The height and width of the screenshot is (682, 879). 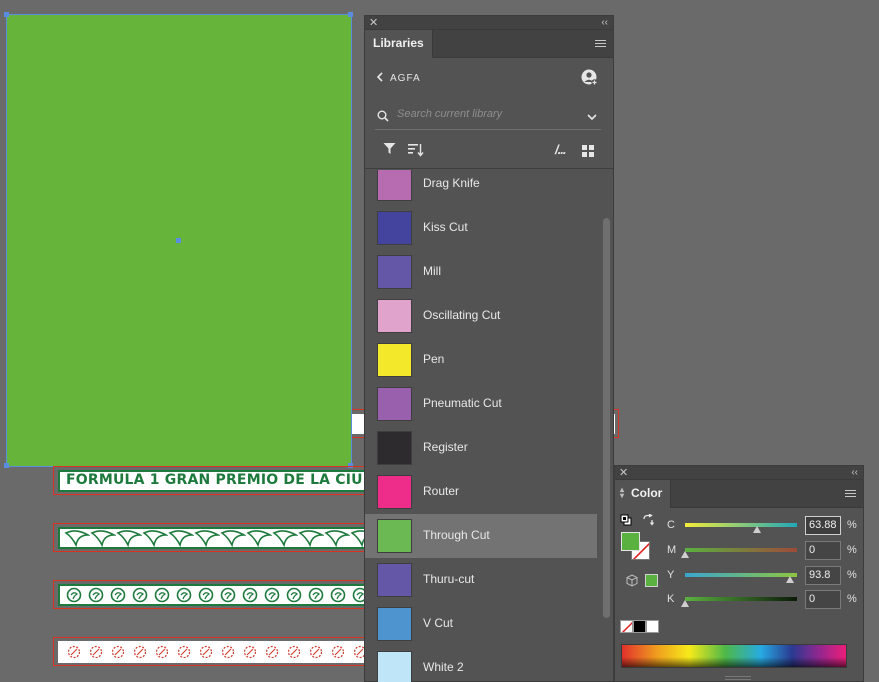 I want to click on search-icon, so click(x=383, y=118).